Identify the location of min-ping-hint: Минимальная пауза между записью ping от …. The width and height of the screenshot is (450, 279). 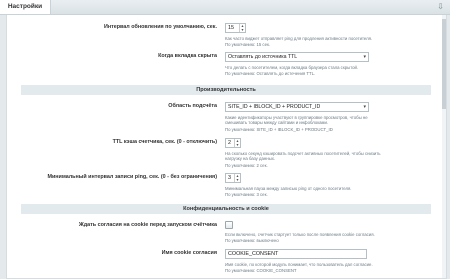
(288, 188).